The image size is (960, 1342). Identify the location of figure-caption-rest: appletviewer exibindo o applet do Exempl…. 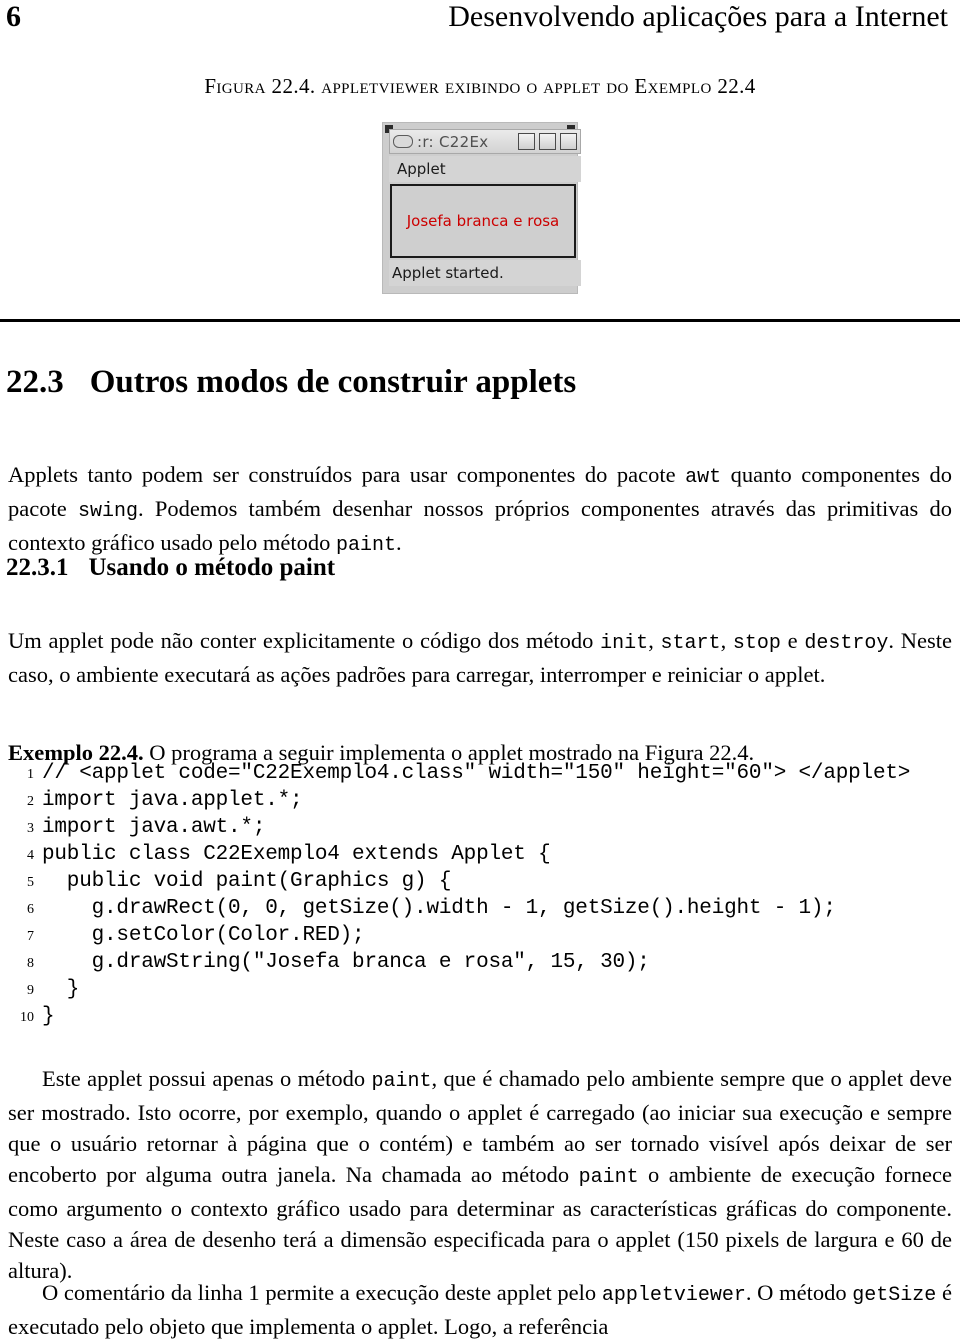
(535, 86).